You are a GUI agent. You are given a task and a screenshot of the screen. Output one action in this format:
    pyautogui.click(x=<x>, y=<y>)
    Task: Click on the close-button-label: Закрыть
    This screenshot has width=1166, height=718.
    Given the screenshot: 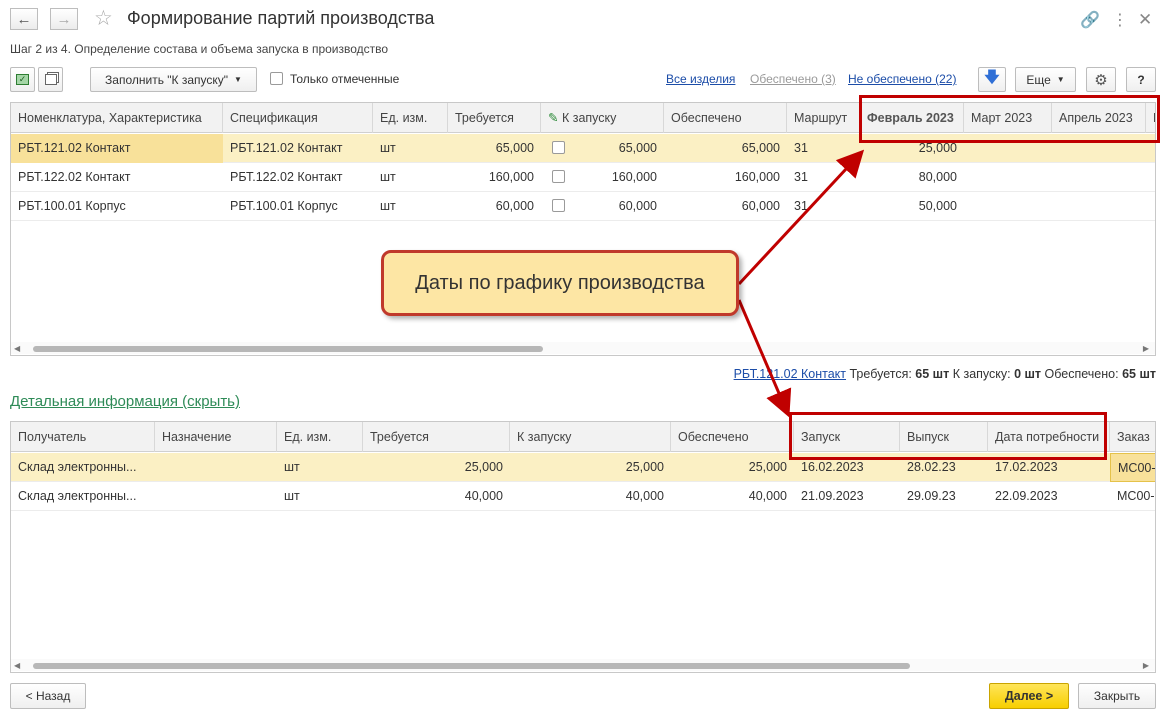 What is the action you would take?
    pyautogui.click(x=1117, y=696)
    